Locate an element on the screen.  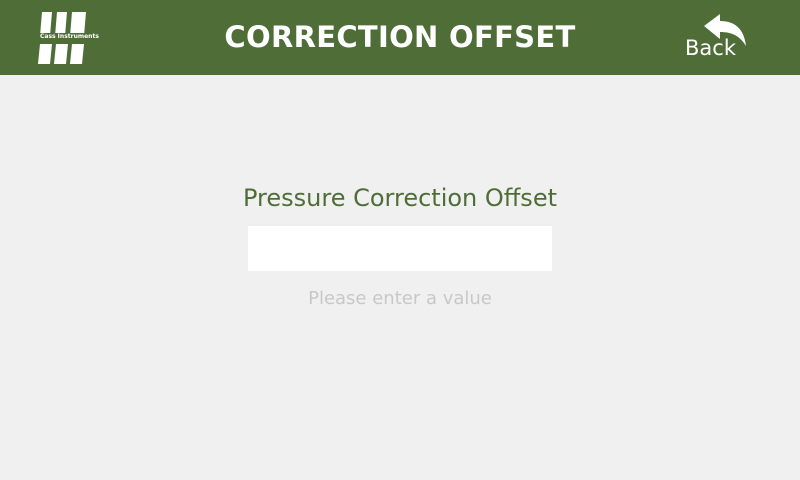
helper-text: Please enter a value is located at coordinates (400, 298).